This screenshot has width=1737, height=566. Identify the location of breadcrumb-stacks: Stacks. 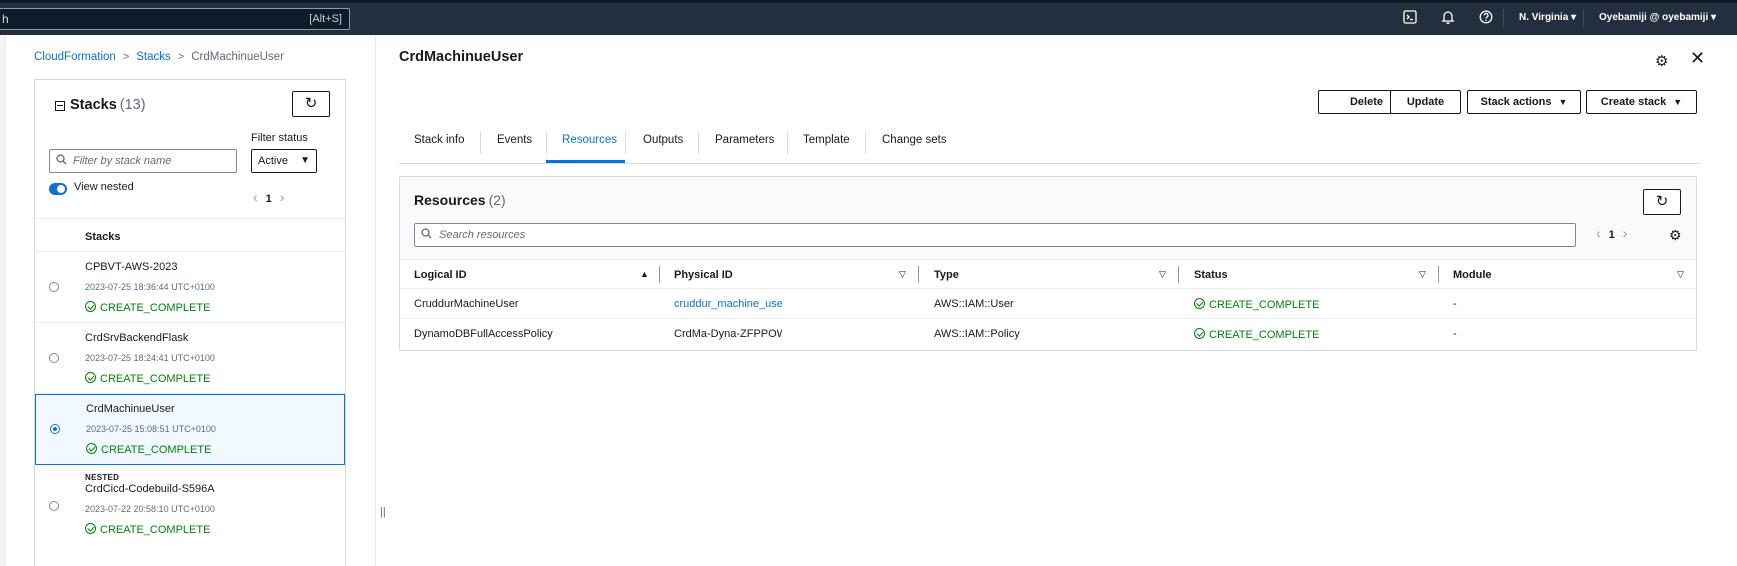
(153, 57).